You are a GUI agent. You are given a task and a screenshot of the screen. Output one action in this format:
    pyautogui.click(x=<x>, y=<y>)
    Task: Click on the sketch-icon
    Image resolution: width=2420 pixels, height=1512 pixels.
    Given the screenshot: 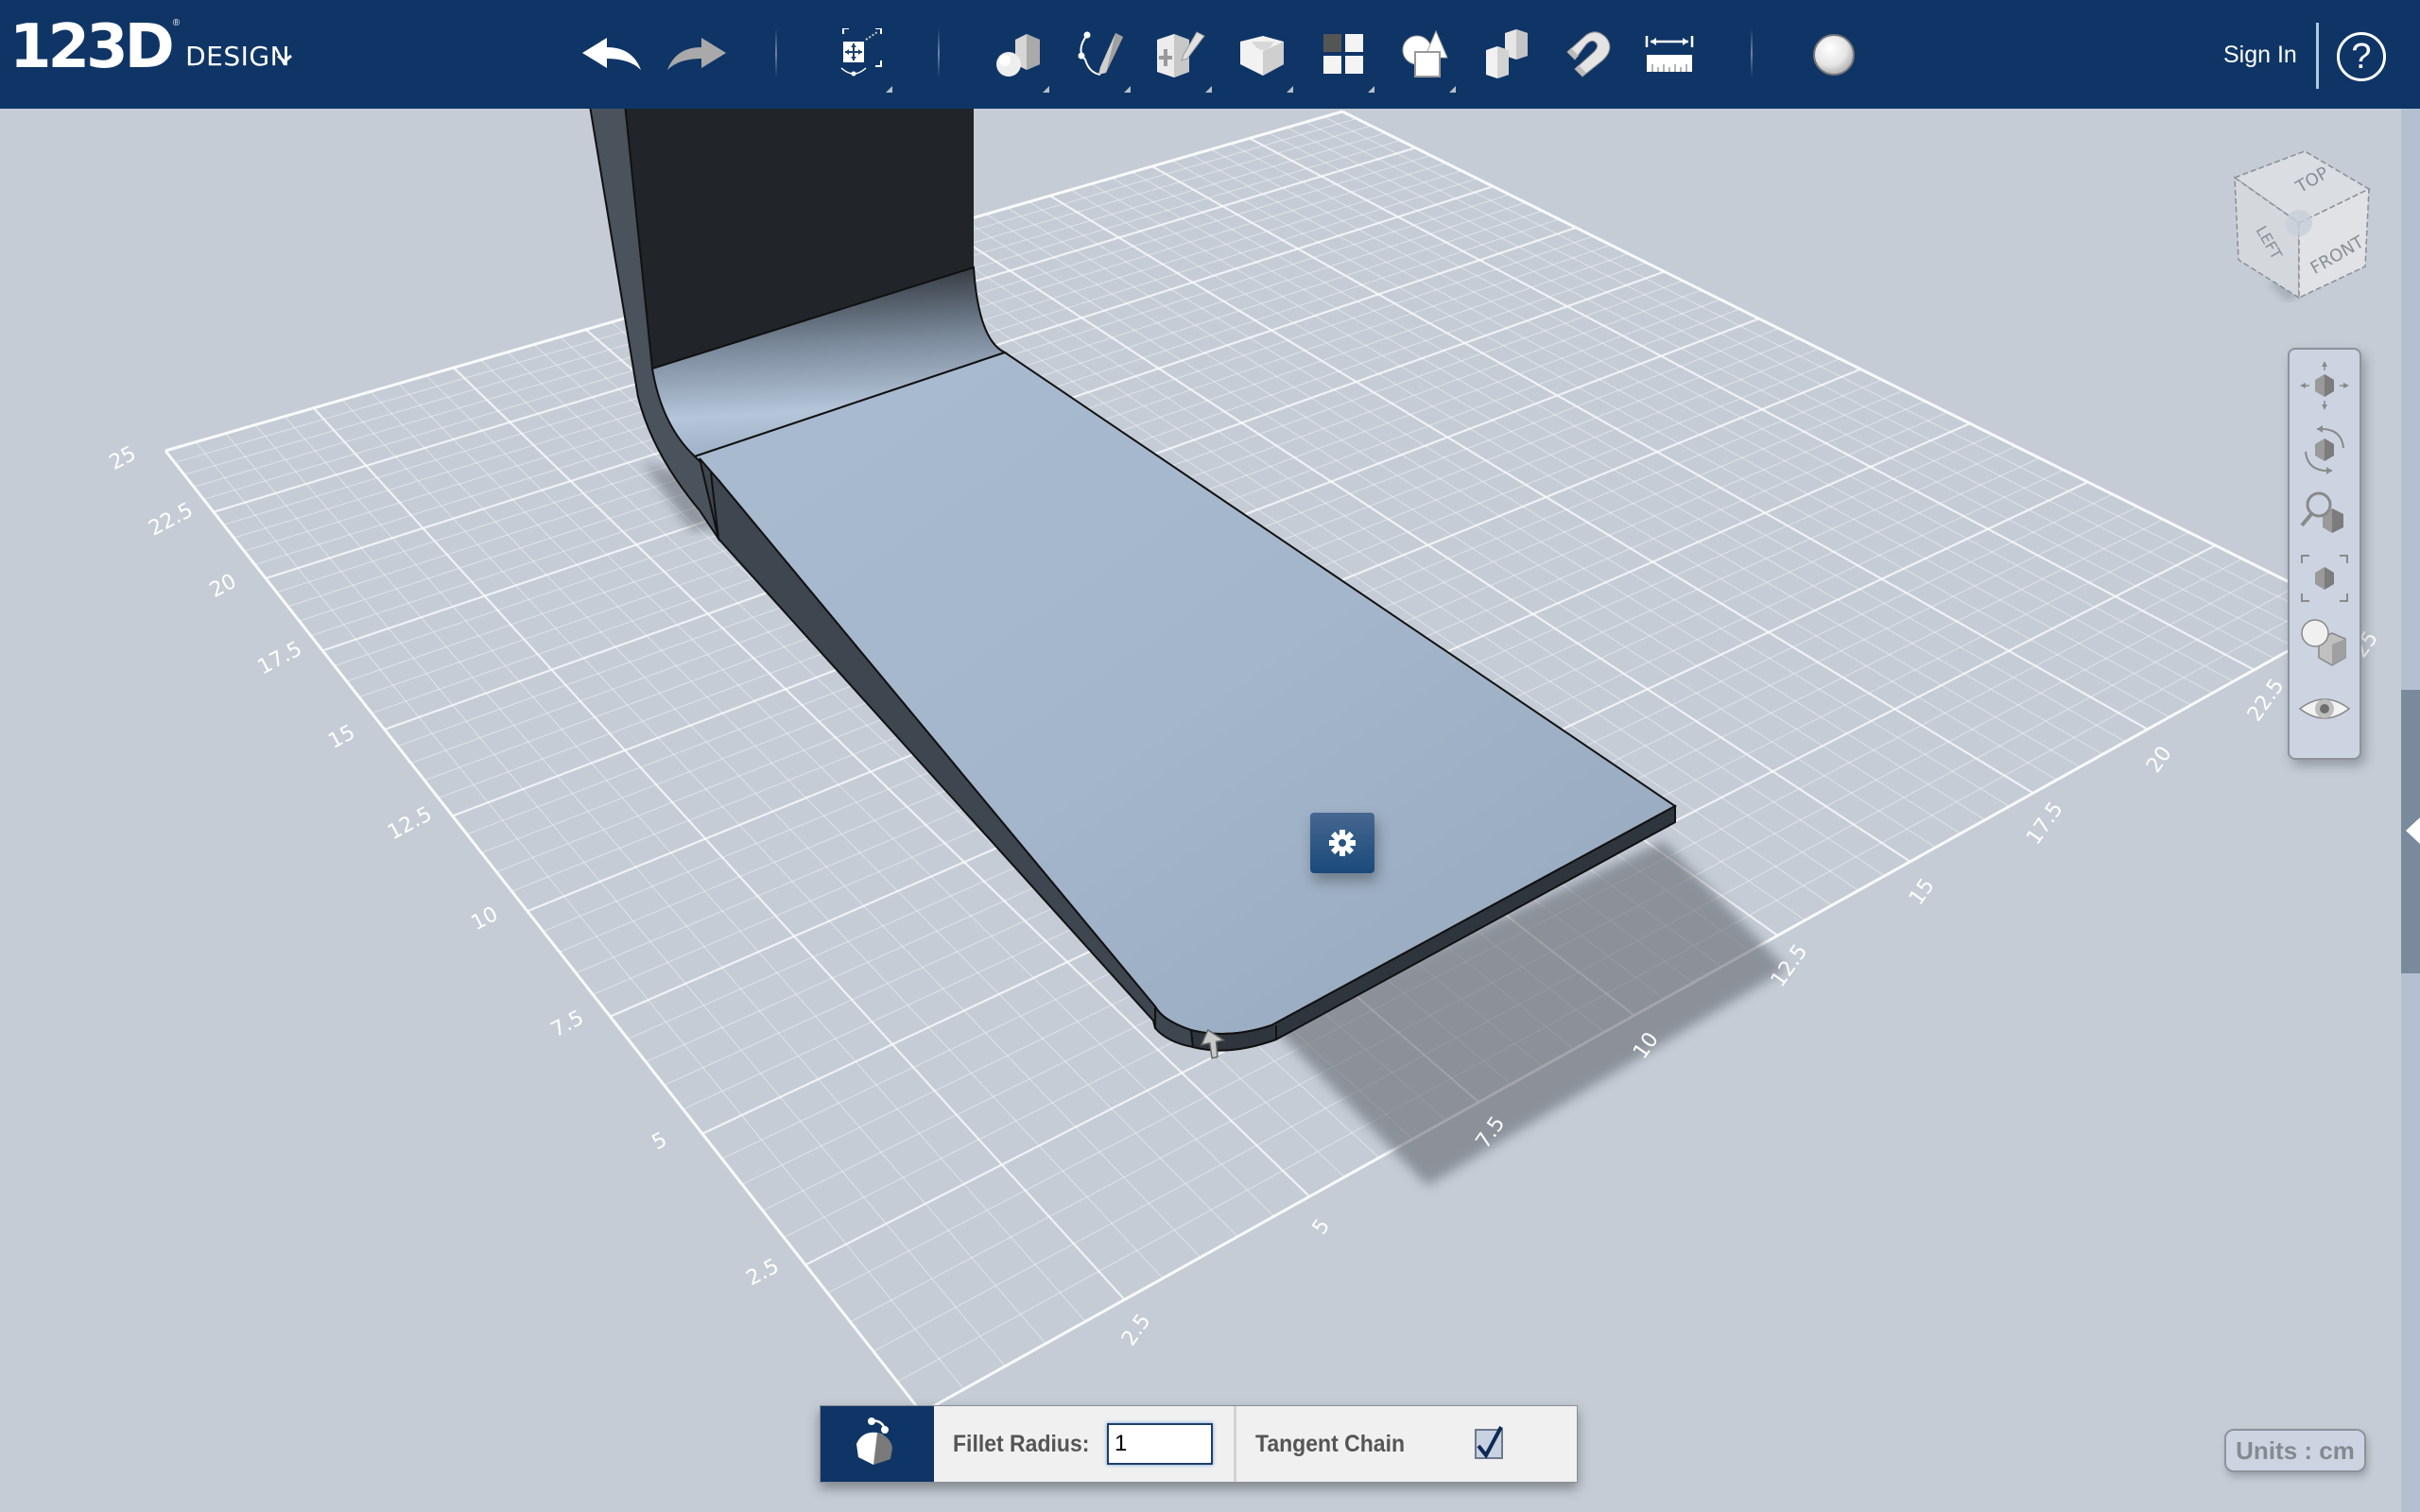 What is the action you would take?
    pyautogui.click(x=1100, y=53)
    